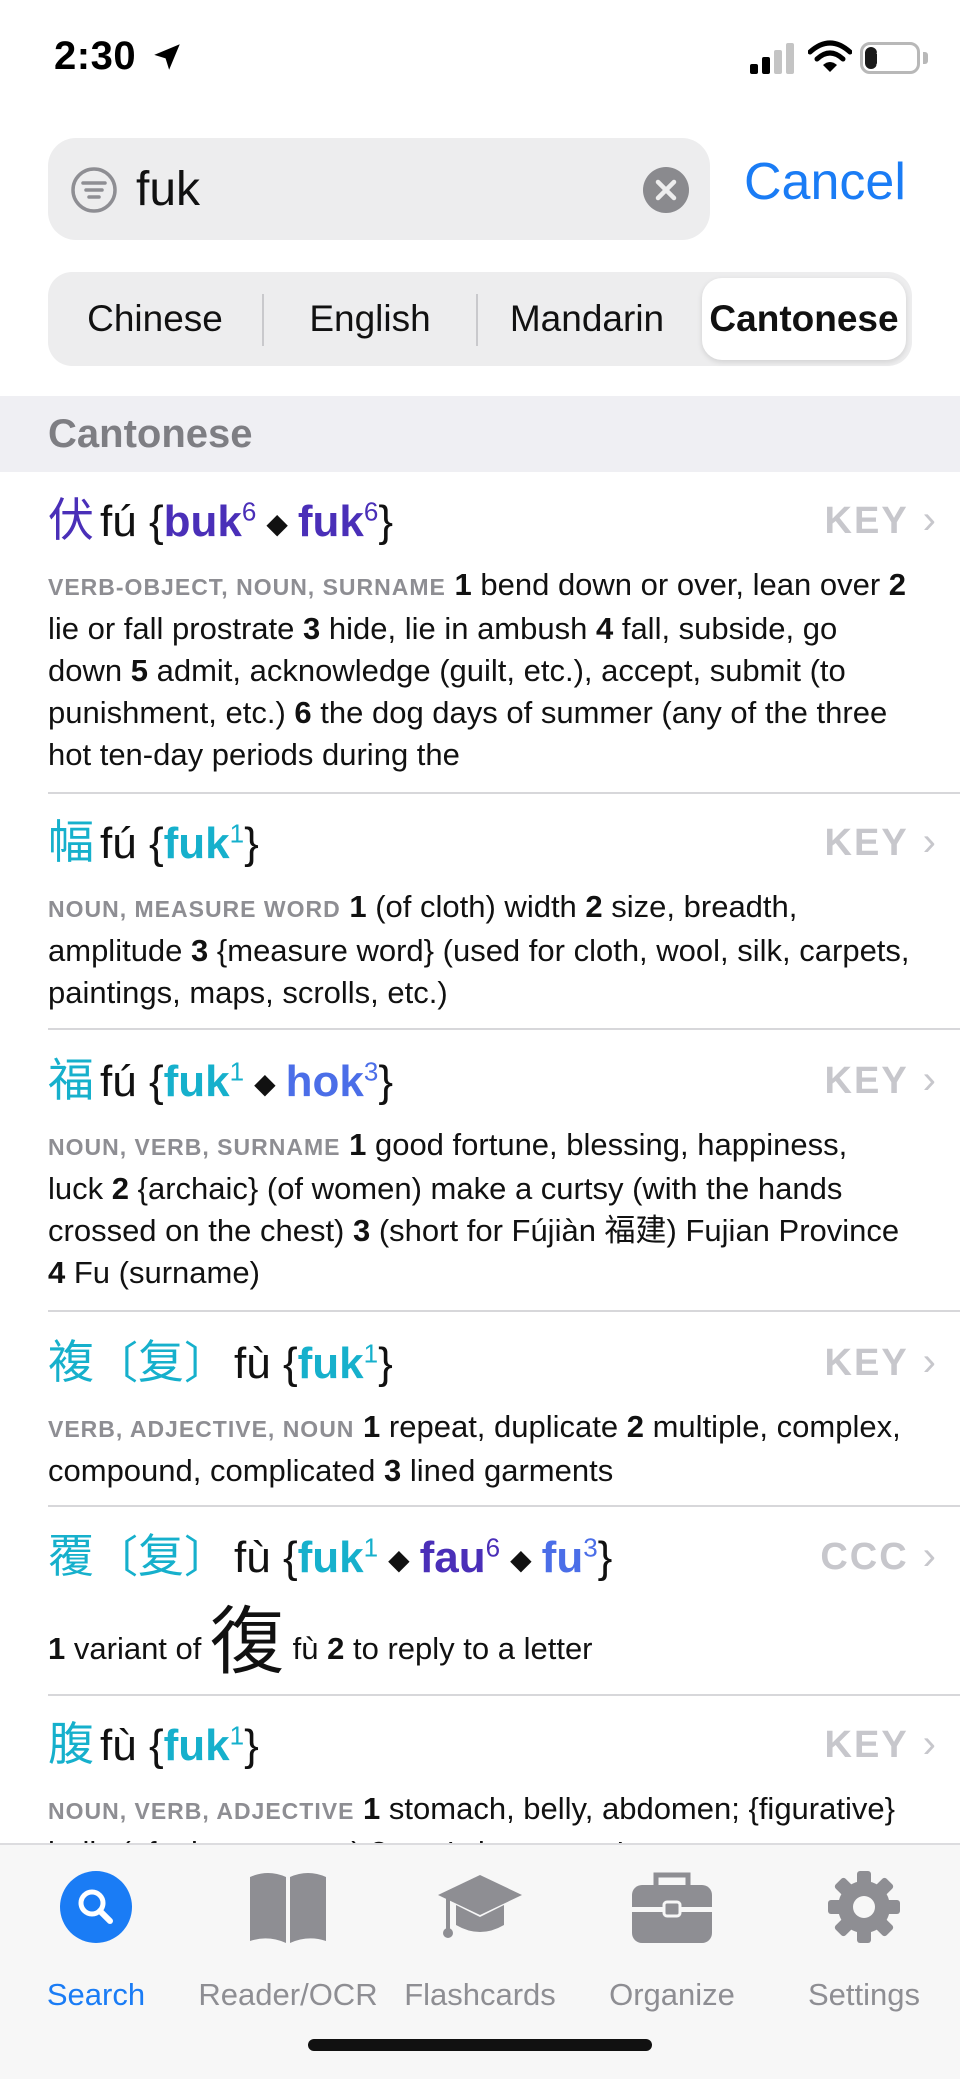 This screenshot has height=2079, width=960. I want to click on tab-search: Search, so click(96, 1942).